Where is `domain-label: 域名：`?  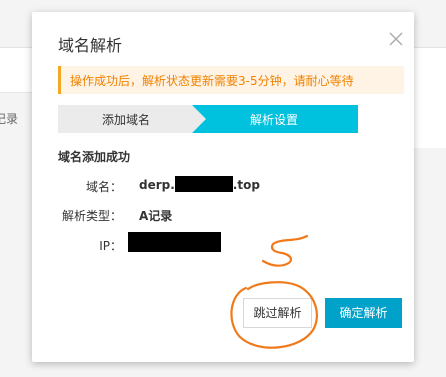 domain-label: 域名： is located at coordinates (103, 187).